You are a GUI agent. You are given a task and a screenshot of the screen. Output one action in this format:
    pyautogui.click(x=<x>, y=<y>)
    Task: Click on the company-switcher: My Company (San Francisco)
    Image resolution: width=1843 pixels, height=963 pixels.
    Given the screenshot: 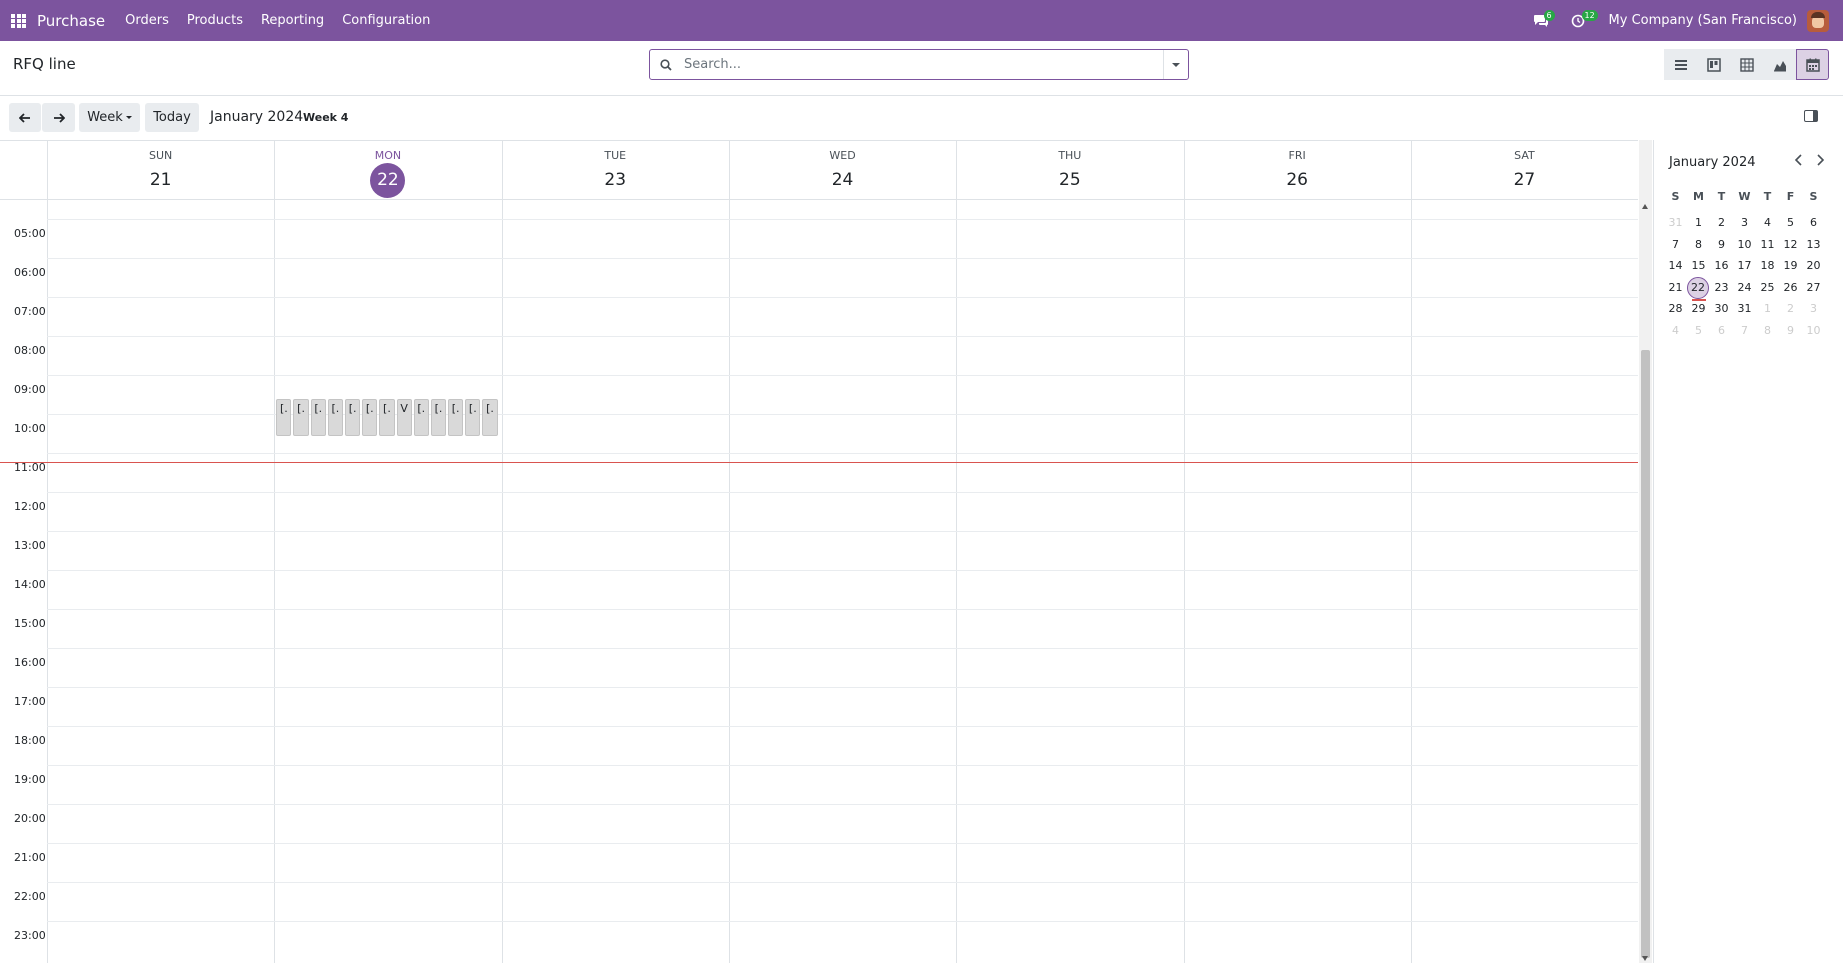 What is the action you would take?
    pyautogui.click(x=1703, y=20)
    